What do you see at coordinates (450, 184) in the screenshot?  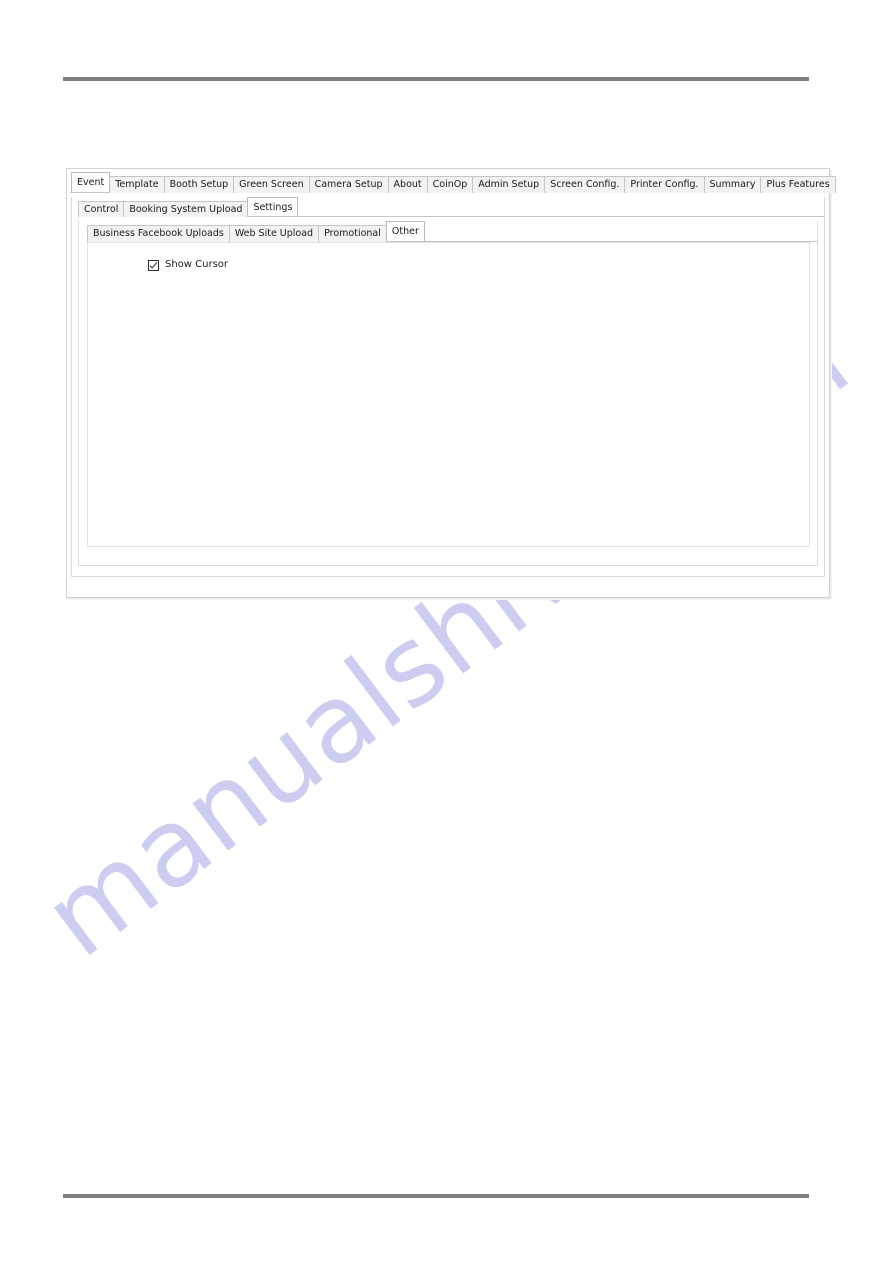 I see `tab-coinop: CoinOp` at bounding box center [450, 184].